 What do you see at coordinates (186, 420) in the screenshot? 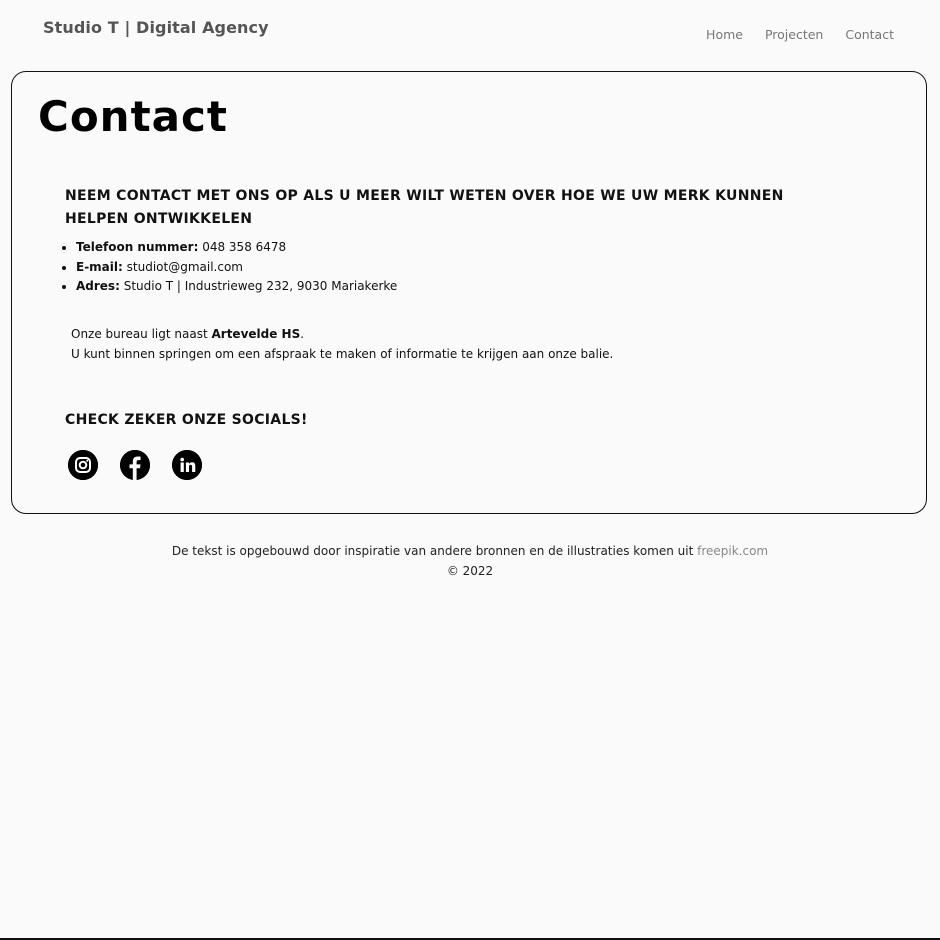
I see `socials-heading: Check zeker onze socials!` at bounding box center [186, 420].